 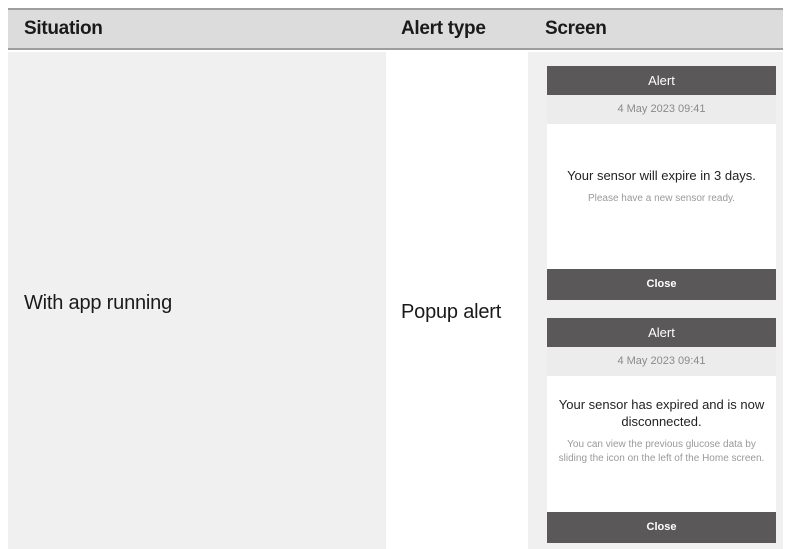 What do you see at coordinates (395, 29) in the screenshot?
I see `table-header-row: Situation Alert type Screen` at bounding box center [395, 29].